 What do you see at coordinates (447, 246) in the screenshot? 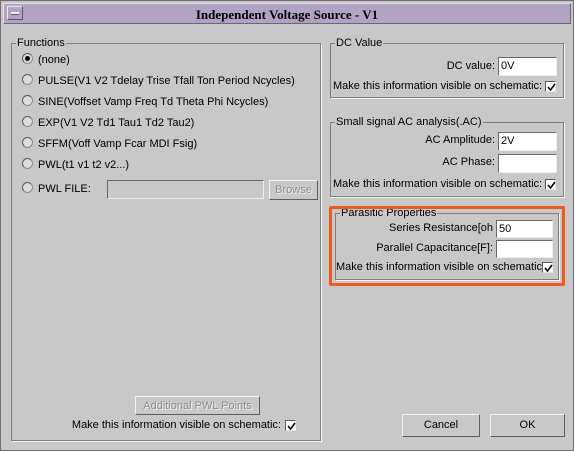
I see `highlight-box` at bounding box center [447, 246].